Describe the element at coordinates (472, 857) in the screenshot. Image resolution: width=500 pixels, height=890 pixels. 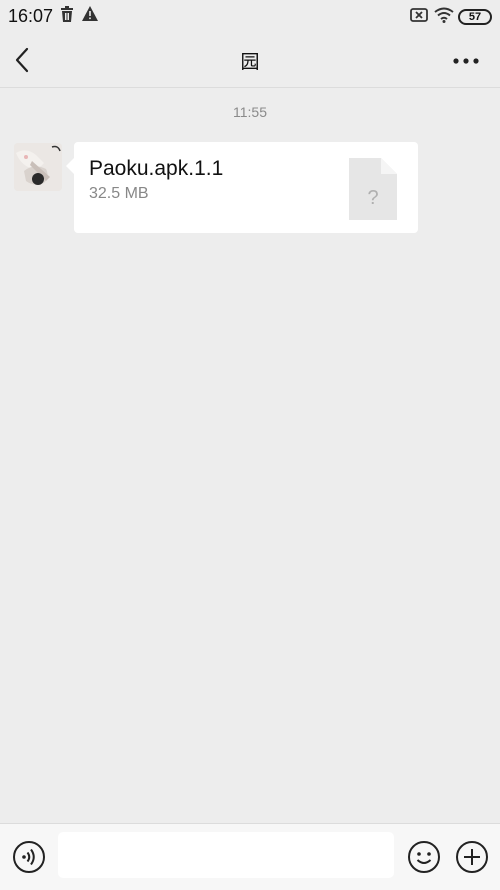
I see `plus-icon` at that location.